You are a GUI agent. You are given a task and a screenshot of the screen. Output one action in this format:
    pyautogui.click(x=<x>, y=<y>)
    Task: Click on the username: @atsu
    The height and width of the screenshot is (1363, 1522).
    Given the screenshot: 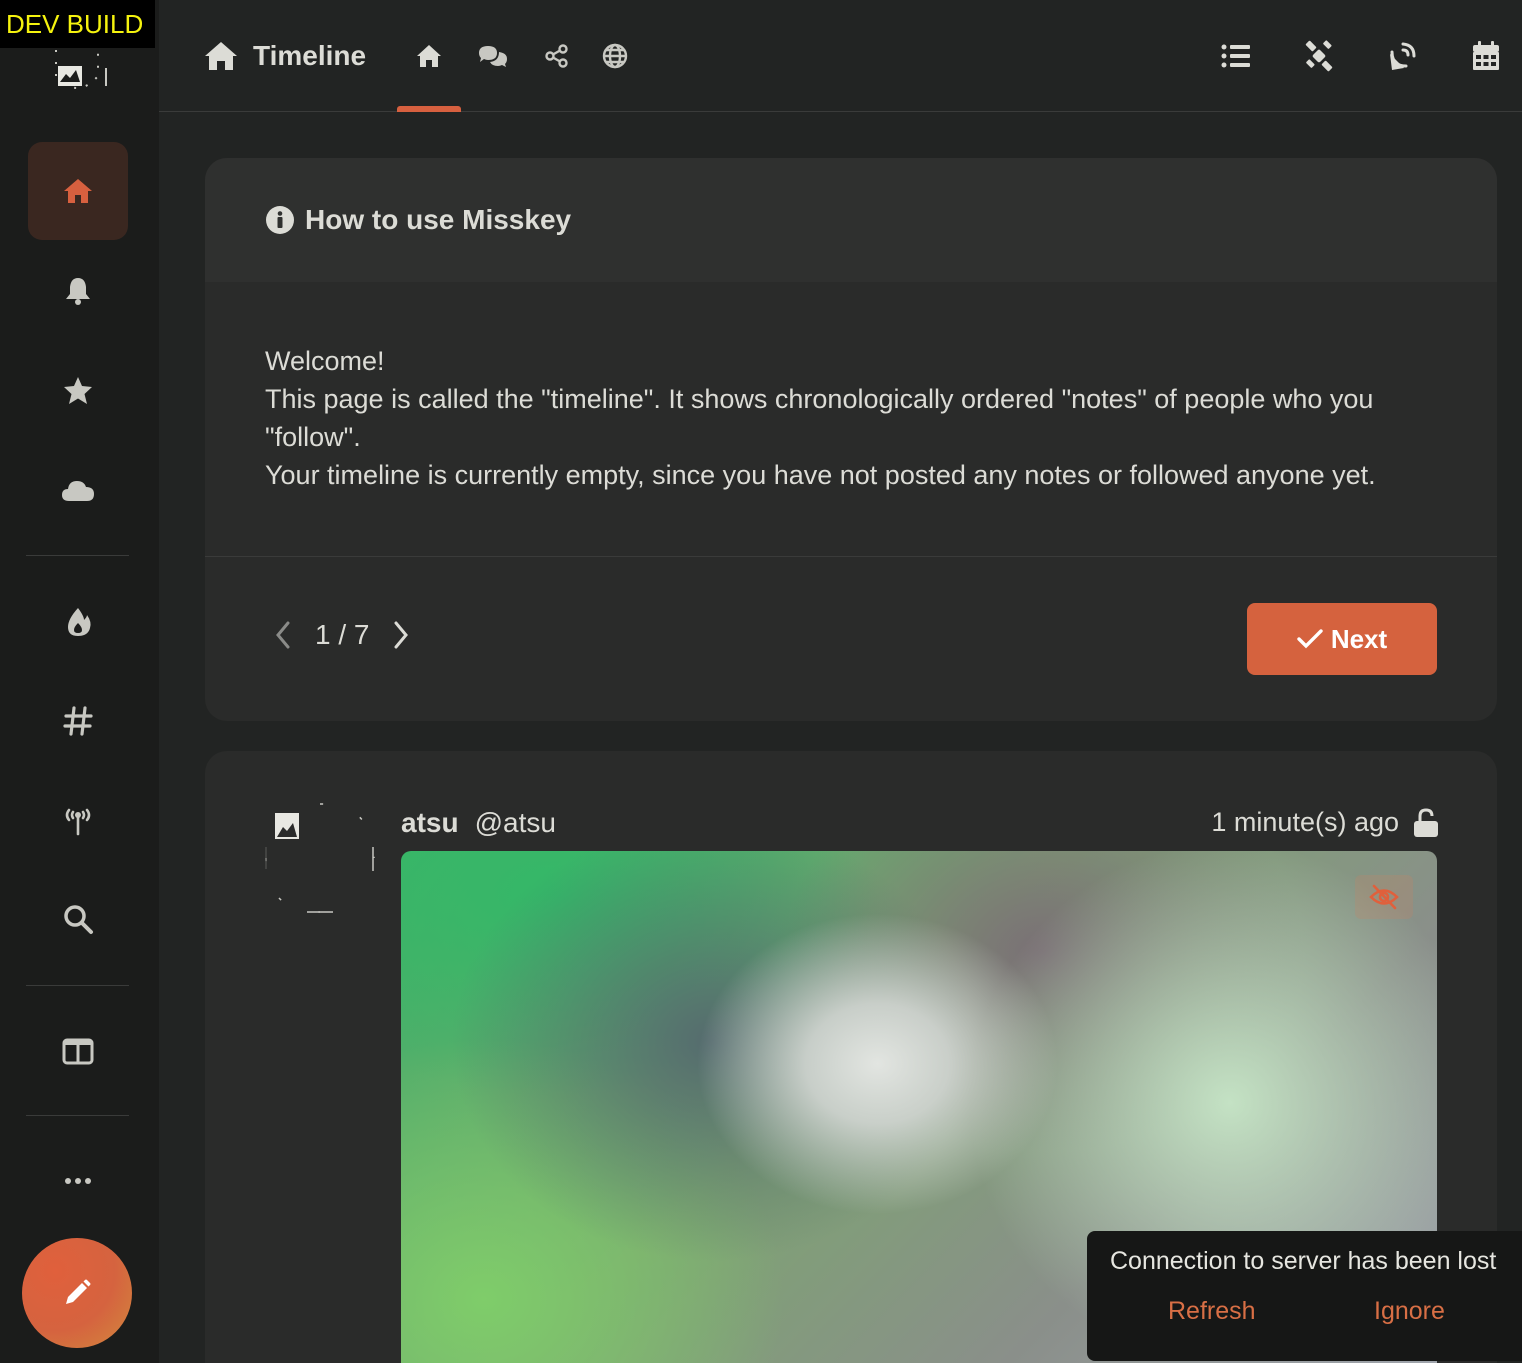 What is the action you would take?
    pyautogui.click(x=515, y=823)
    